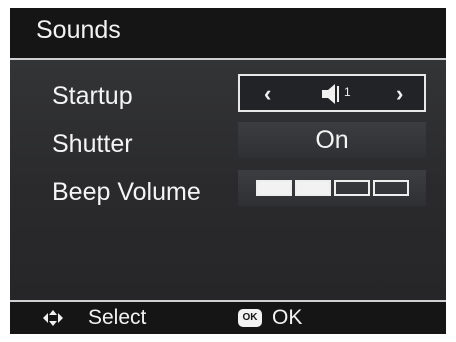  Describe the element at coordinates (53, 318) in the screenshot. I see `dpad-icon` at that location.